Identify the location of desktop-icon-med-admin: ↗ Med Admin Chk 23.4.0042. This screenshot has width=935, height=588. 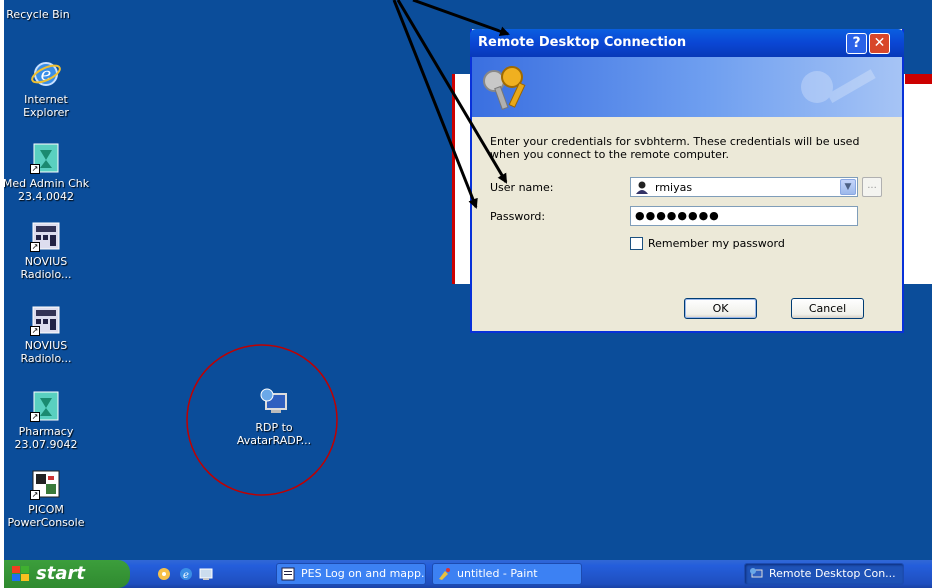
(48, 172).